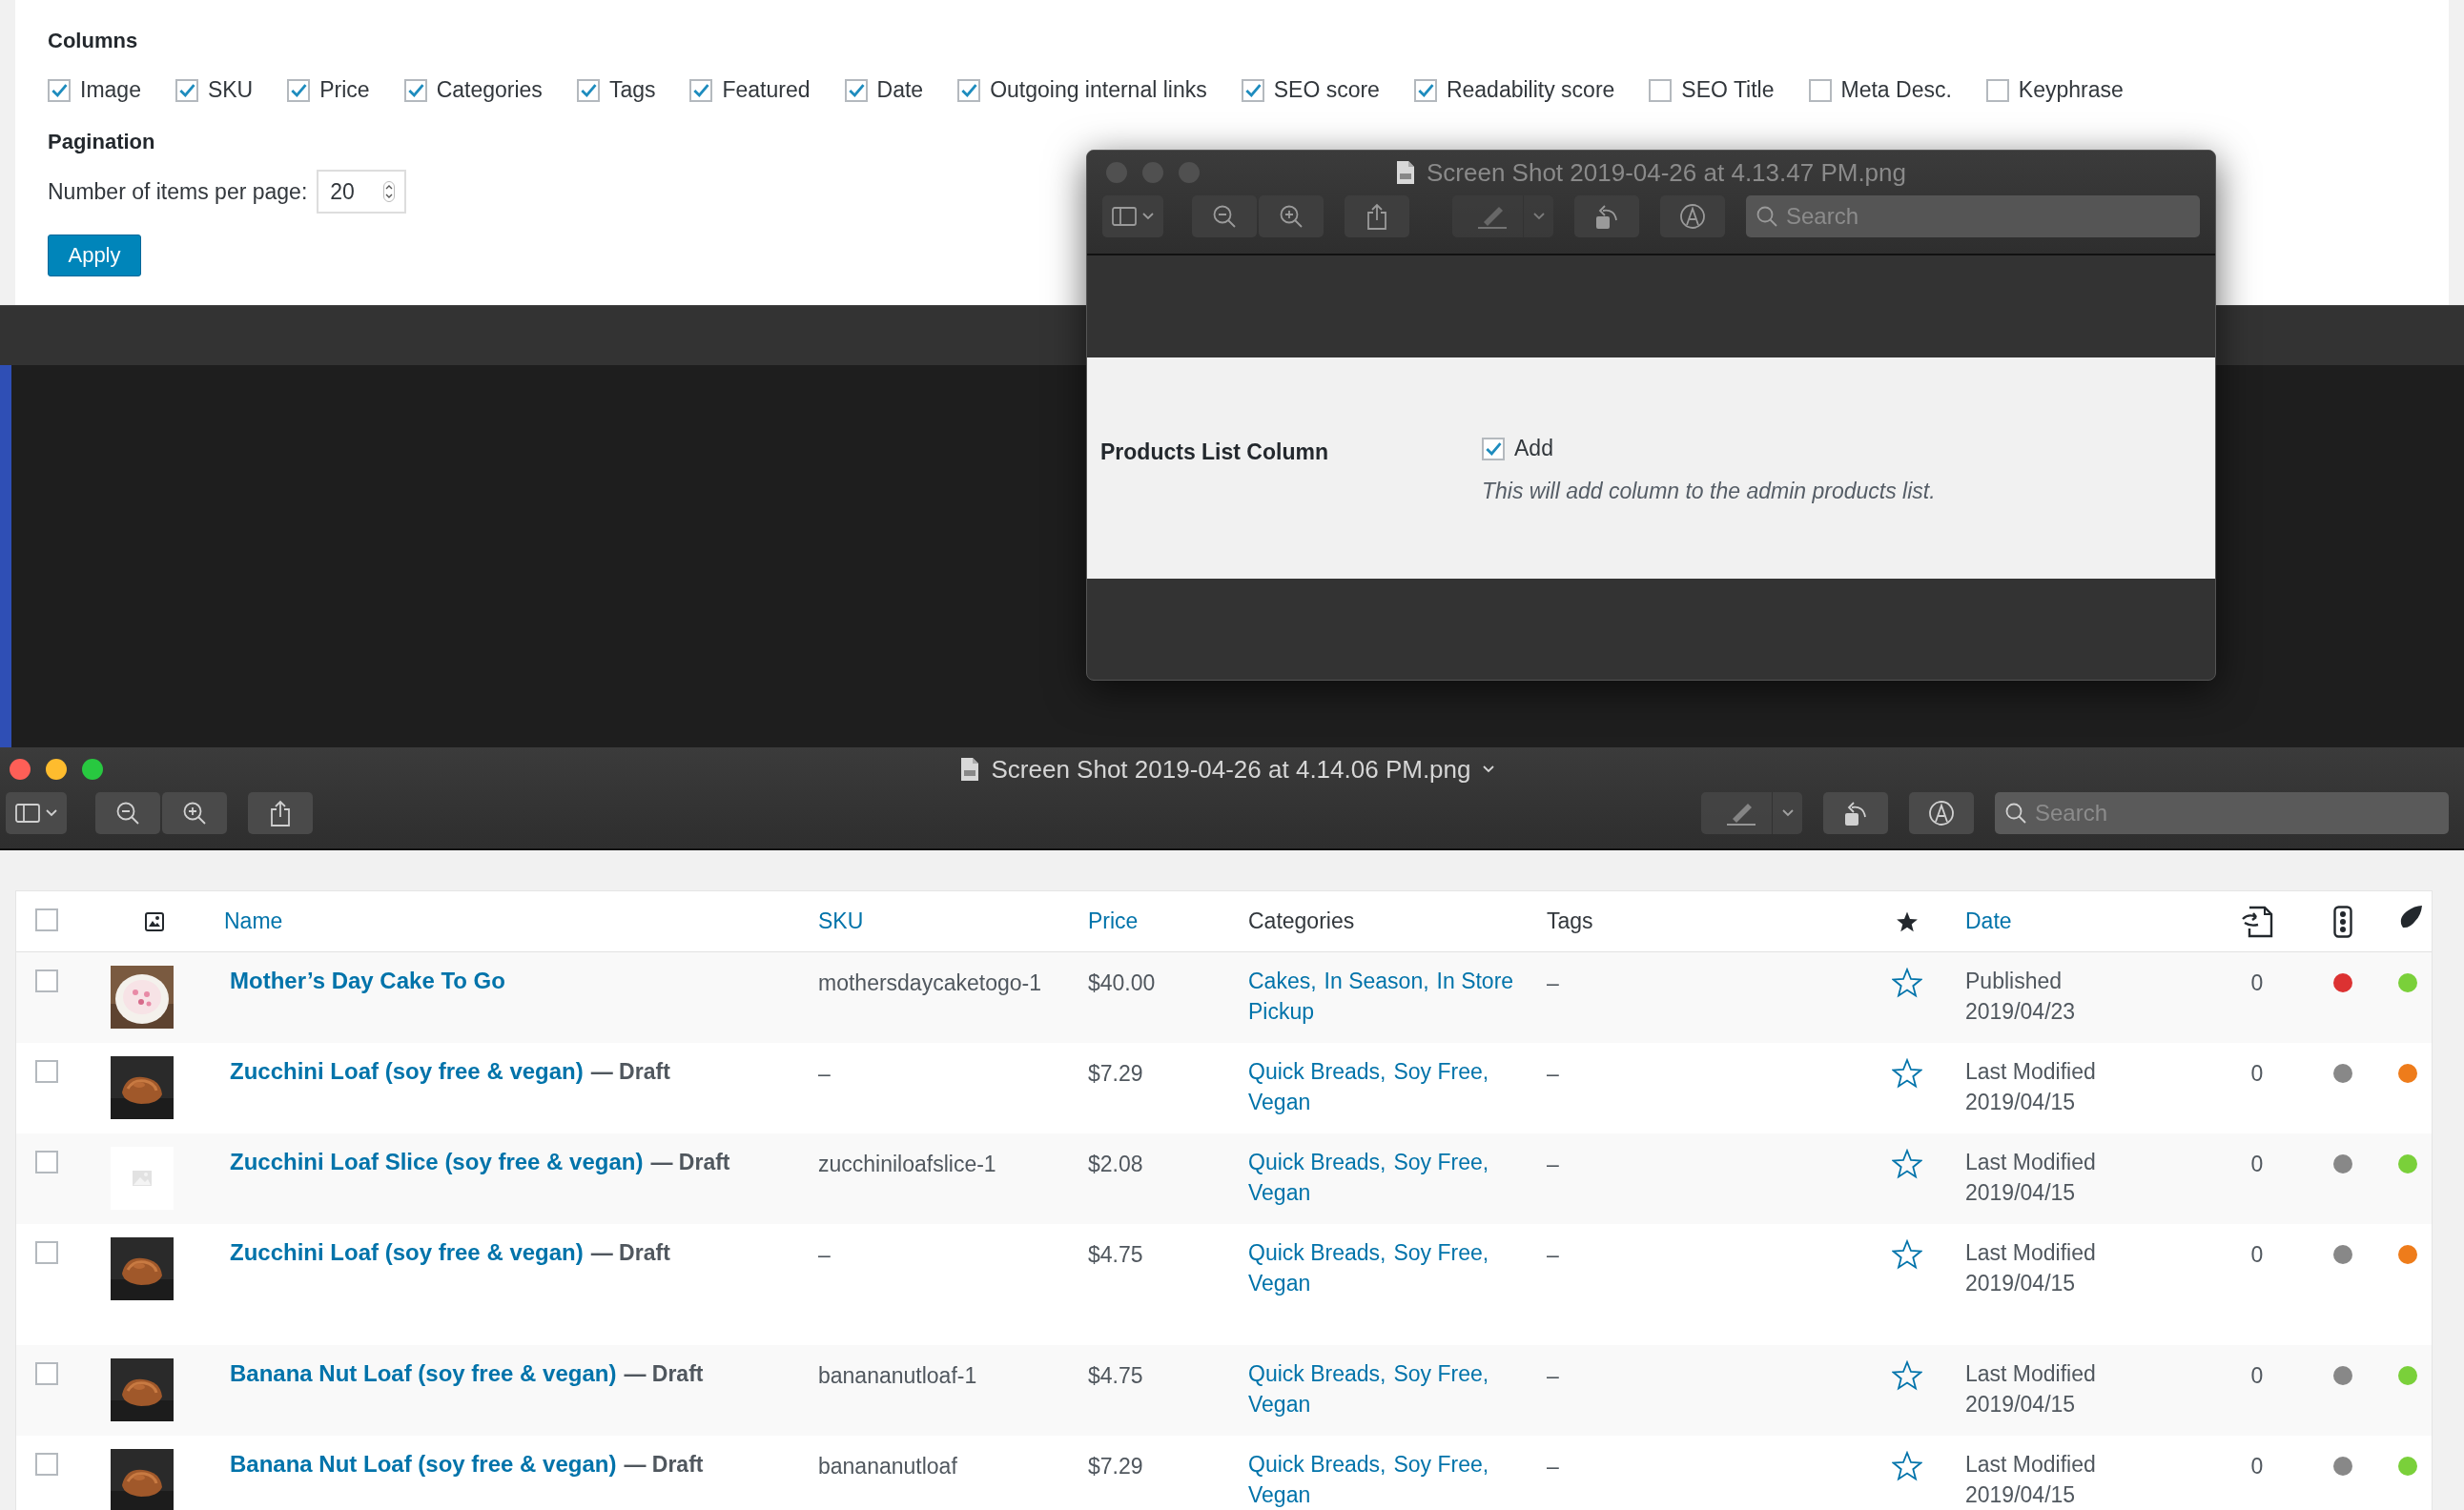  Describe the element at coordinates (1281, 1011) in the screenshot. I see `category-link: Pickup` at that location.